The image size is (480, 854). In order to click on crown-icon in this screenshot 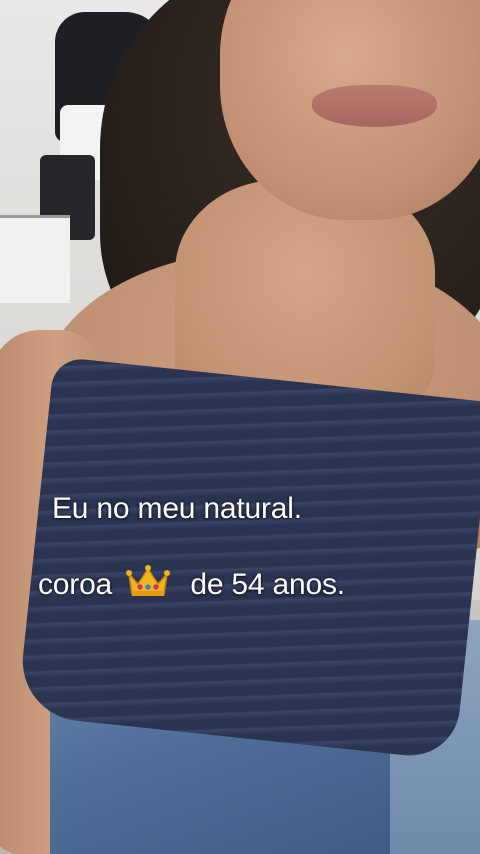, I will do `click(148, 581)`.